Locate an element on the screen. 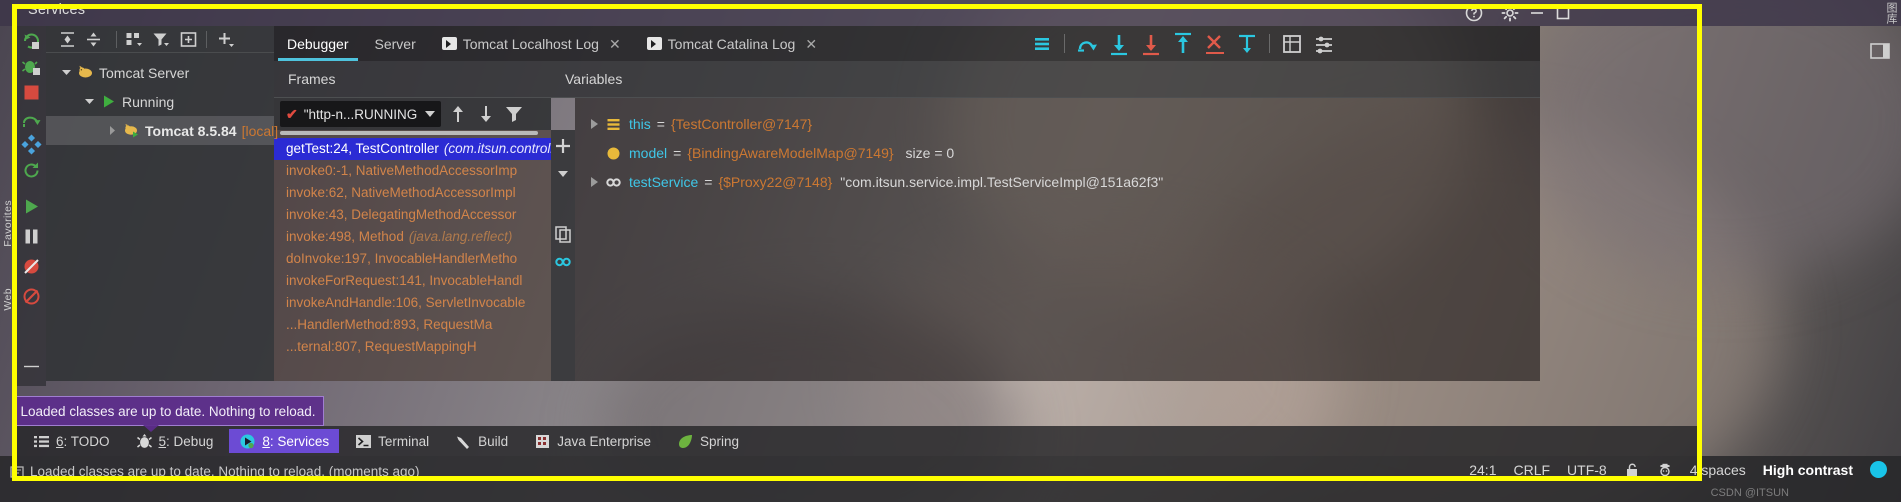 The width and height of the screenshot is (1901, 502). copy-value-icon is located at coordinates (563, 234).